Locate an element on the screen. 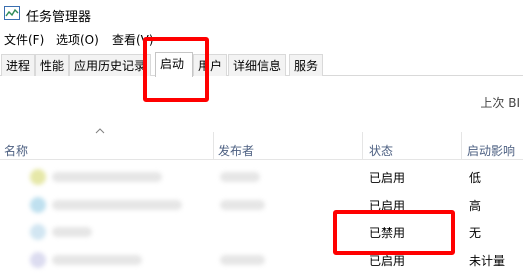  menu-file: 文件(F) is located at coordinates (24, 39).